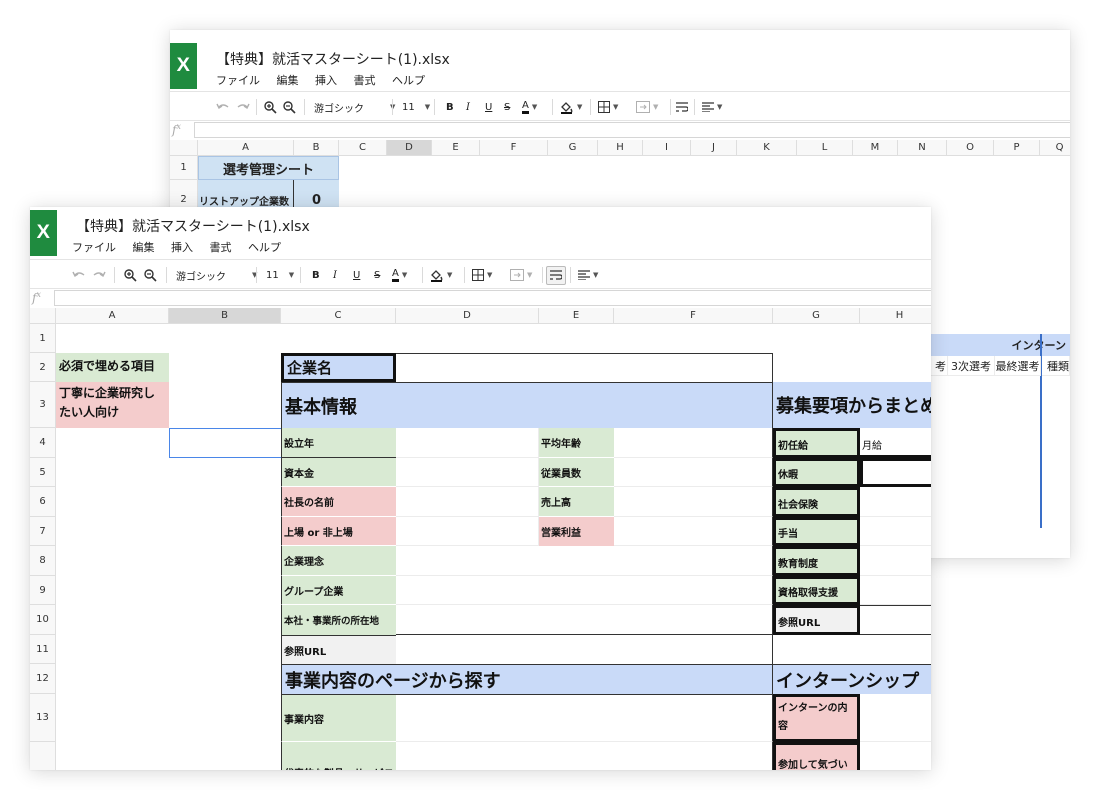 The width and height of the screenshot is (1102, 801). I want to click on row-header: 14, so click(43, 756).